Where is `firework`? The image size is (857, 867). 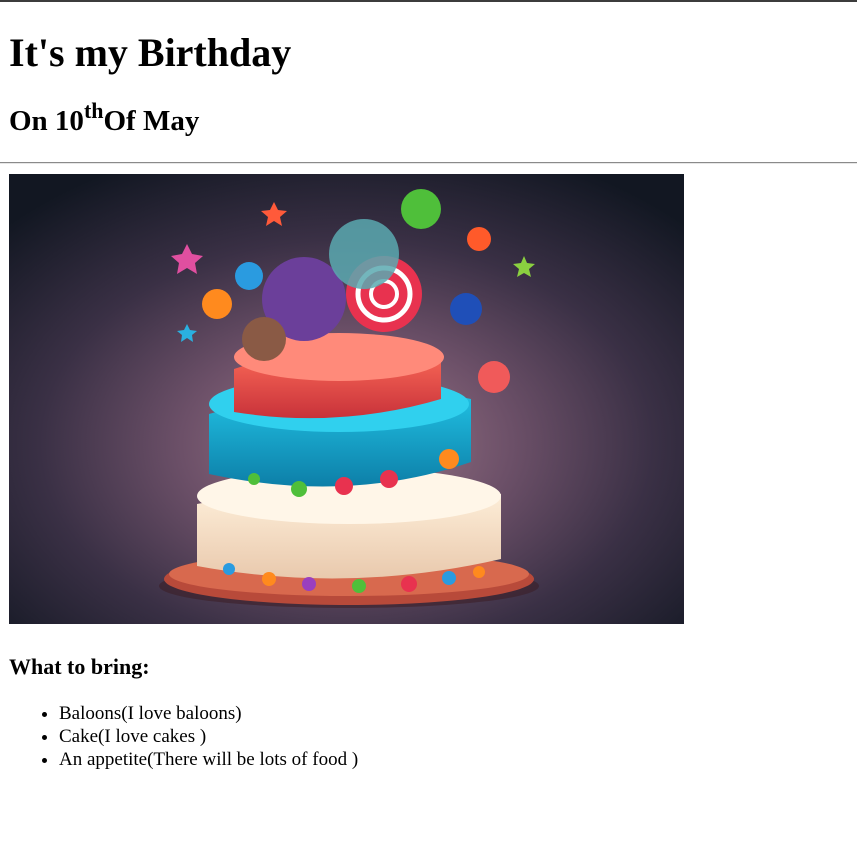
firework is located at coordinates (479, 239).